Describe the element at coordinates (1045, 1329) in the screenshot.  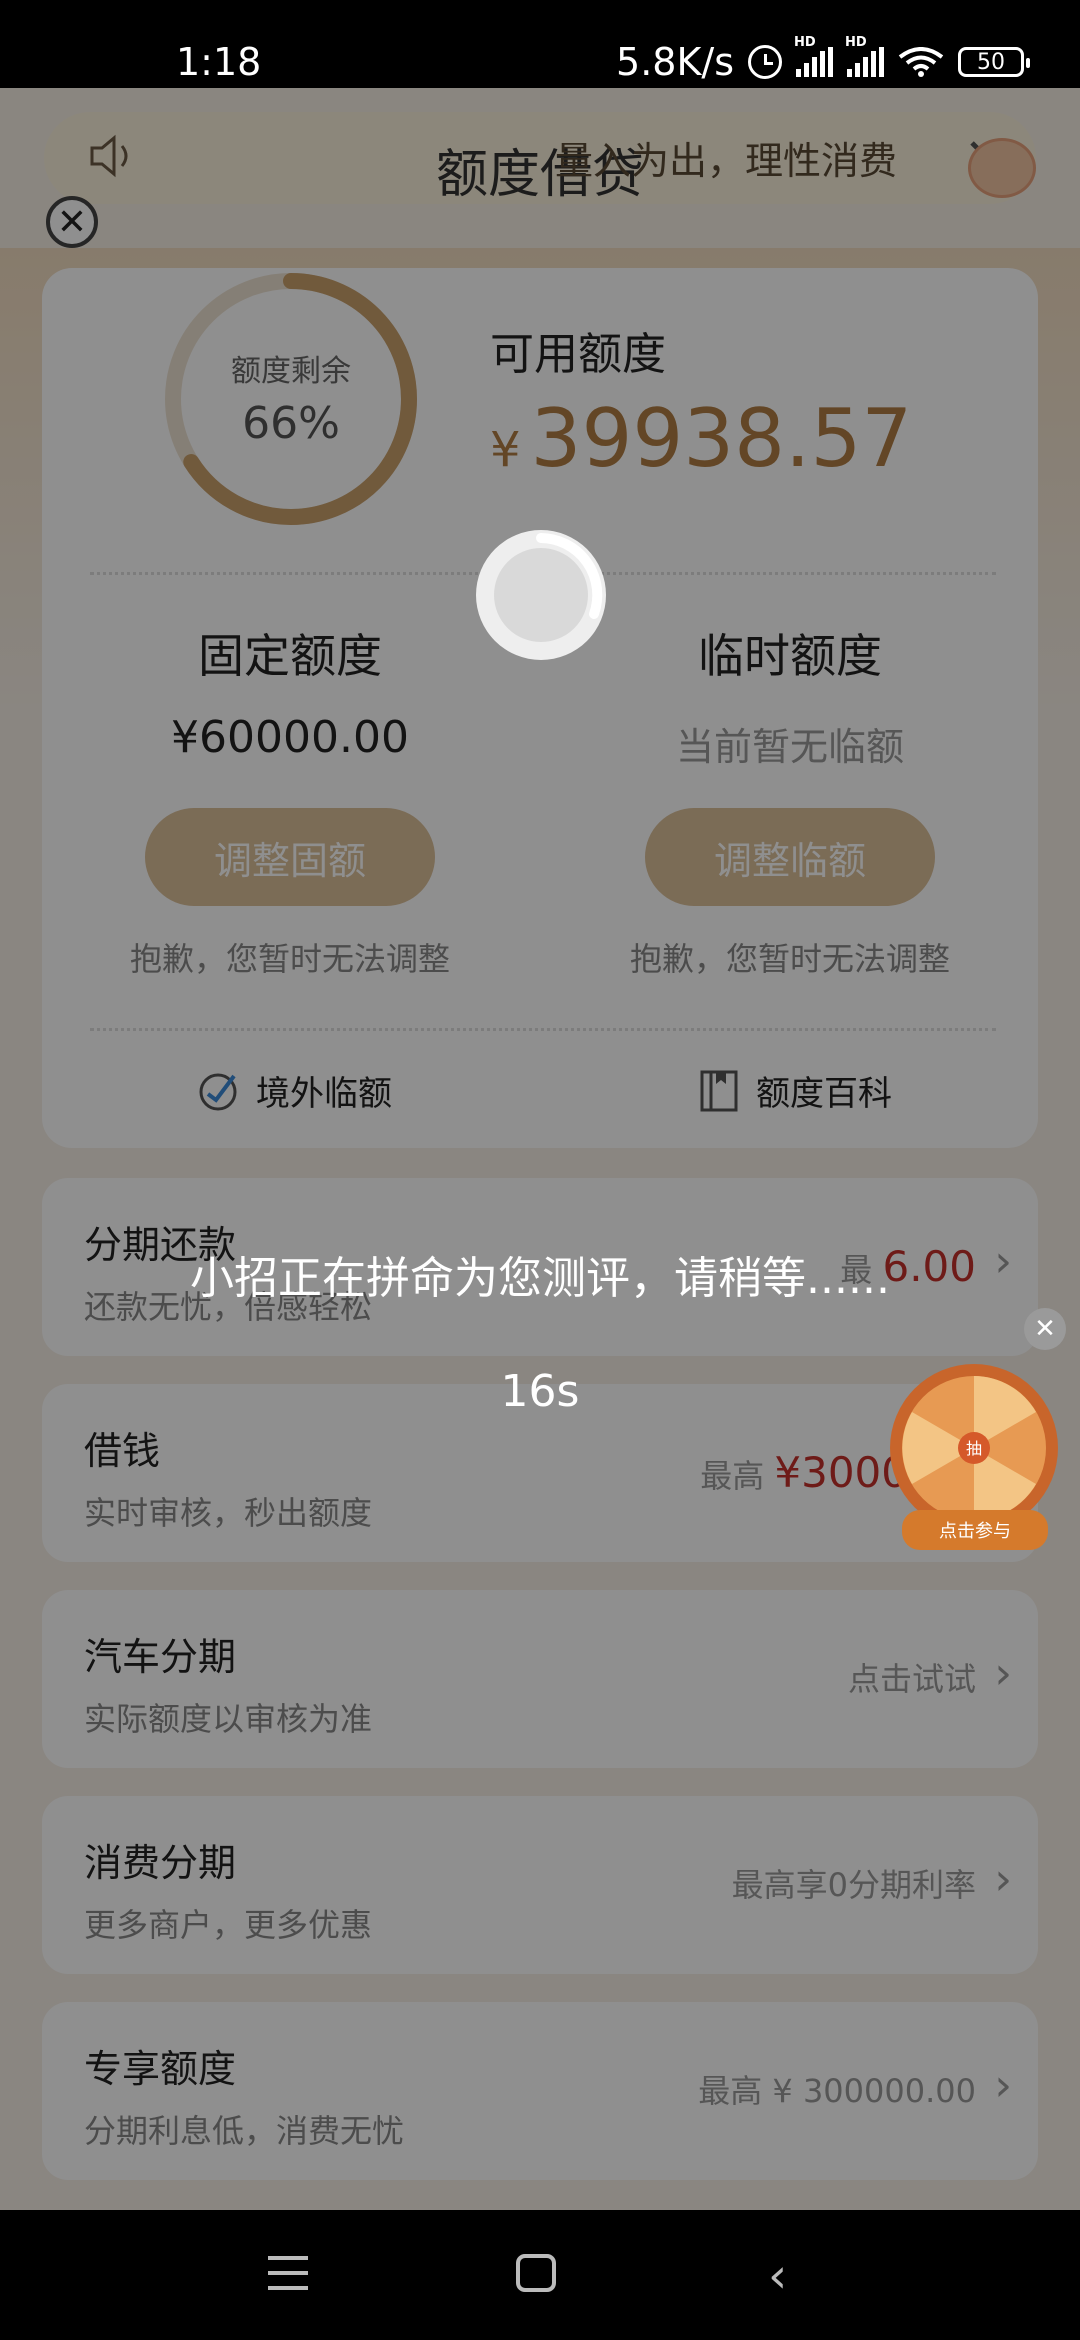
I see `wheel-close-icon: ✕` at that location.